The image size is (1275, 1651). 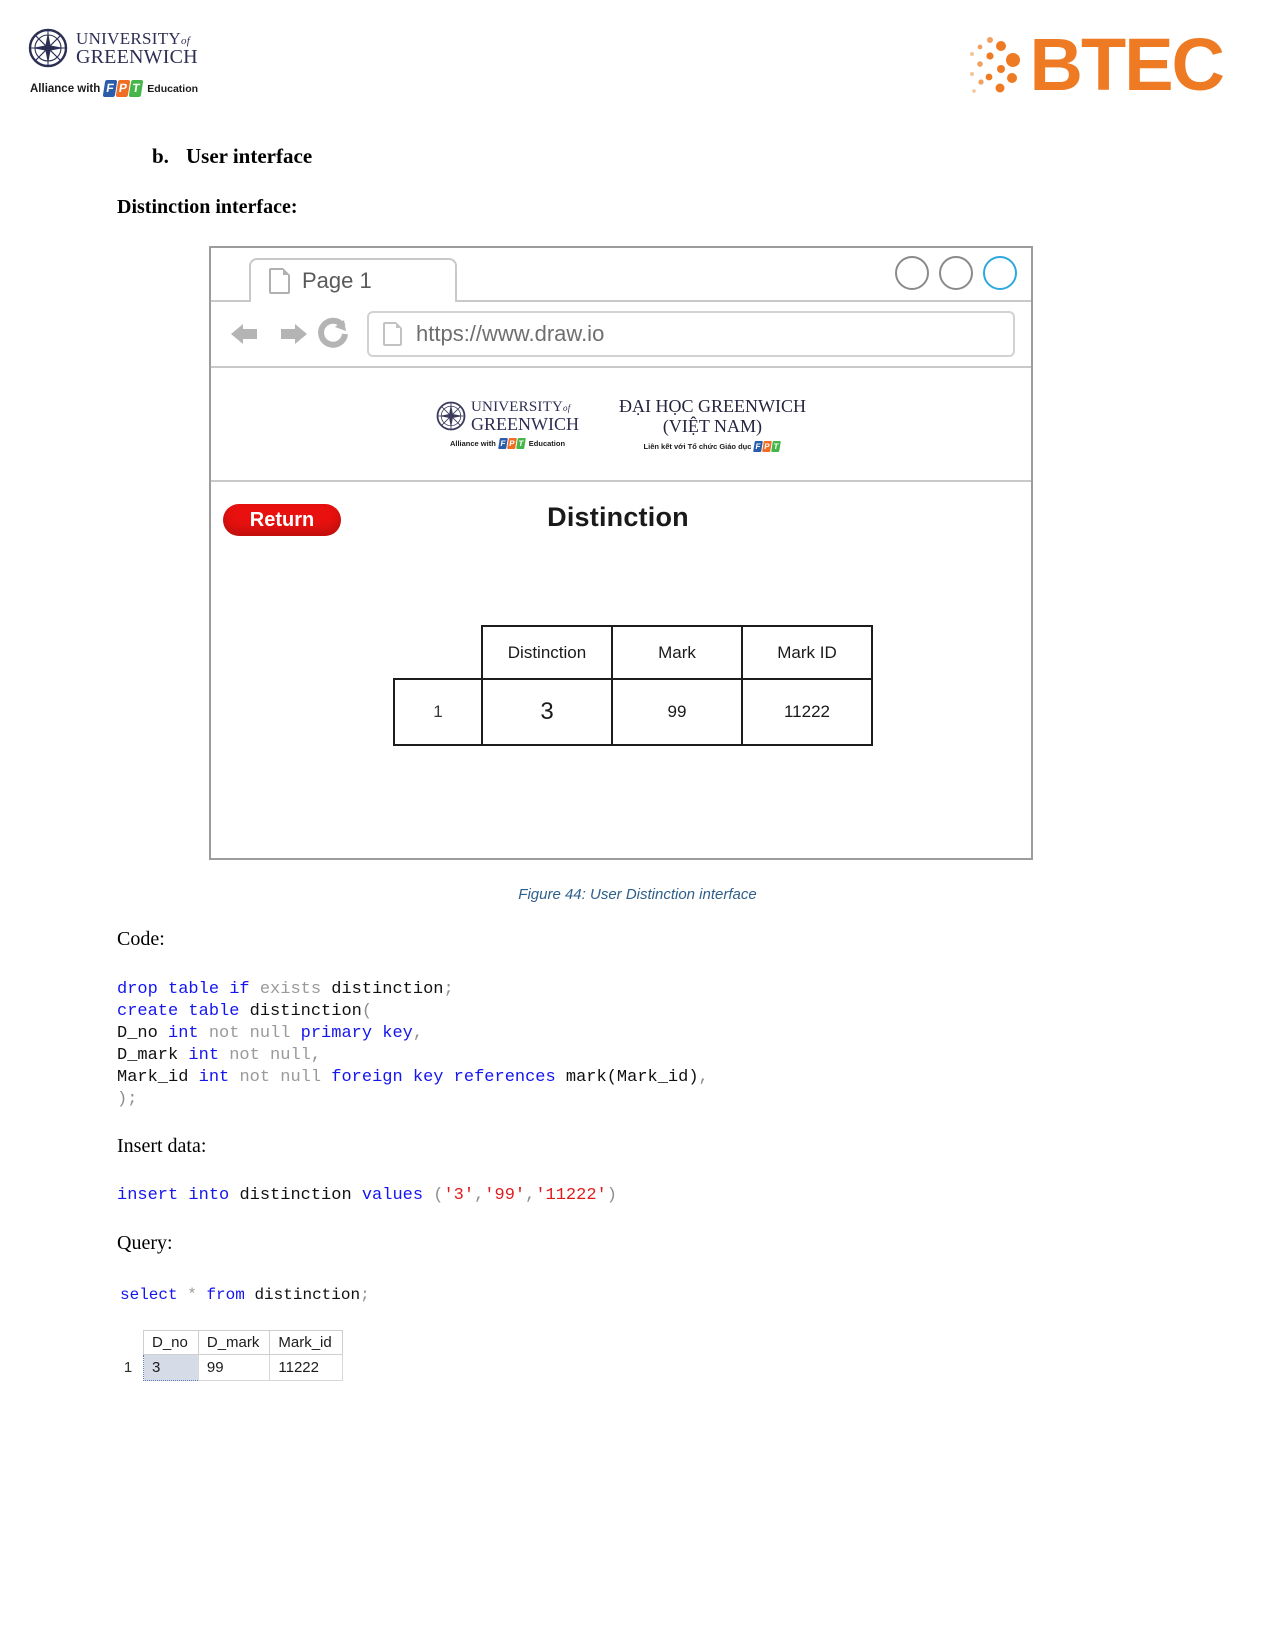 What do you see at coordinates (611, 1195) in the screenshot?
I see `punct-close-paren-2: )` at bounding box center [611, 1195].